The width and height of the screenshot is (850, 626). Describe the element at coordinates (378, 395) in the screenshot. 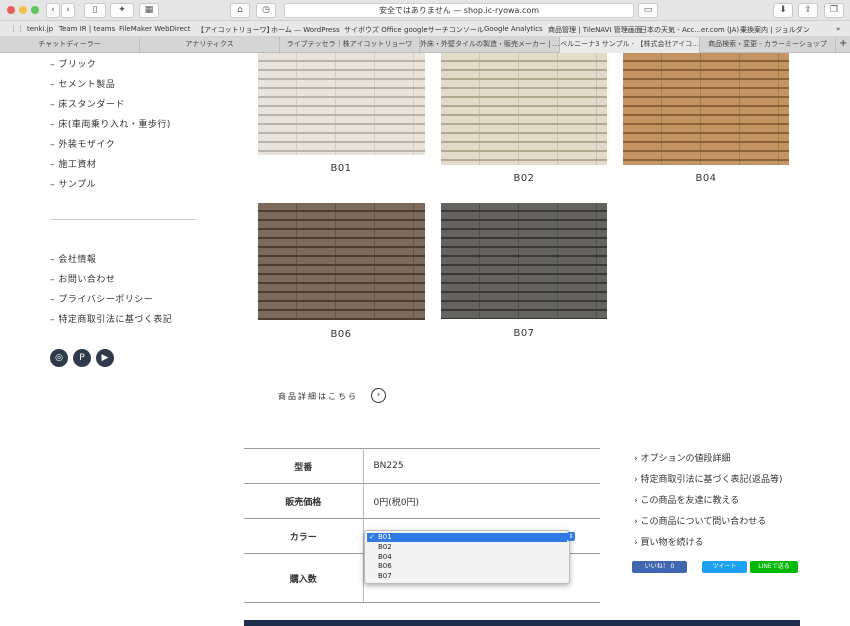

I see `chevron-right-icon: ›` at that location.